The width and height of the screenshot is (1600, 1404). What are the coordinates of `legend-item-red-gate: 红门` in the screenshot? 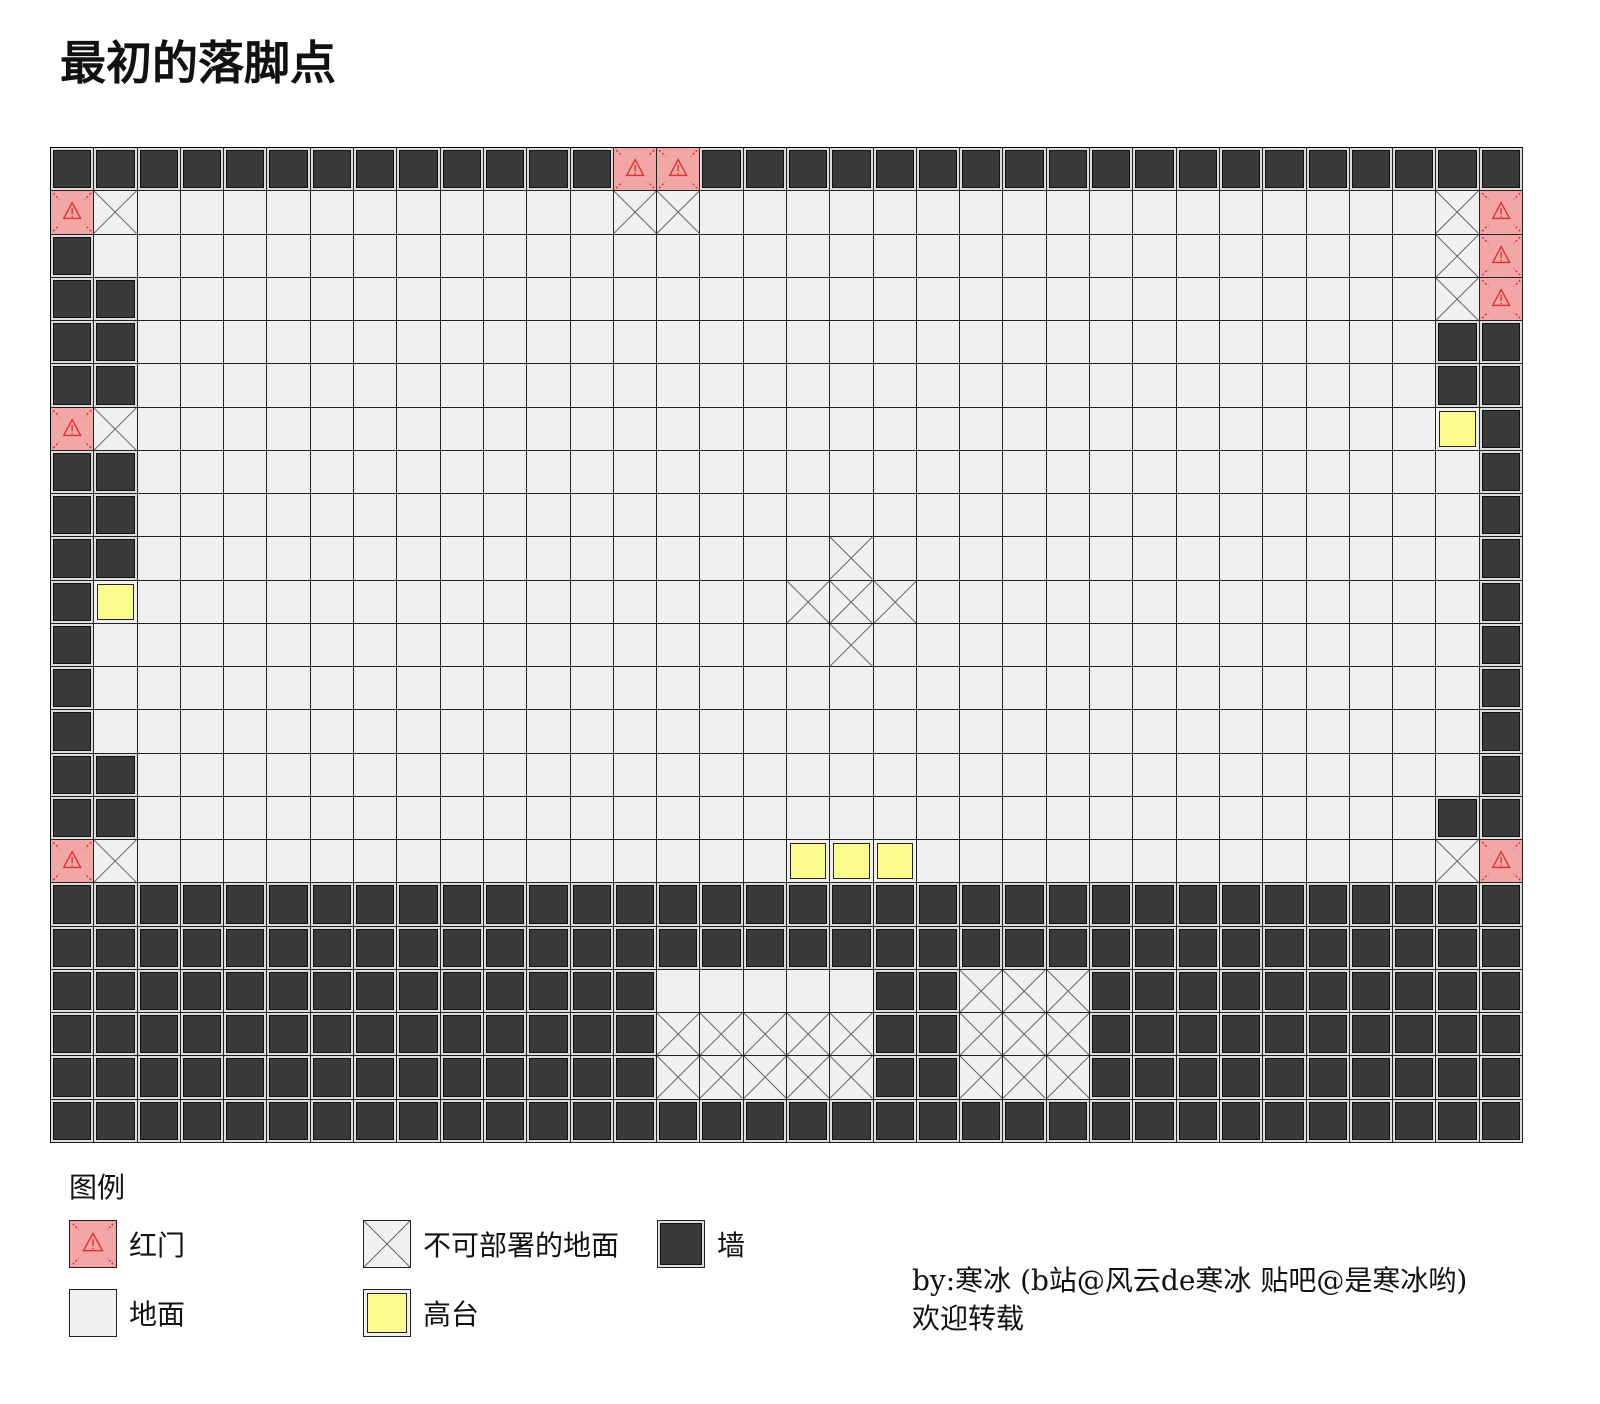 It's located at (127, 1244).